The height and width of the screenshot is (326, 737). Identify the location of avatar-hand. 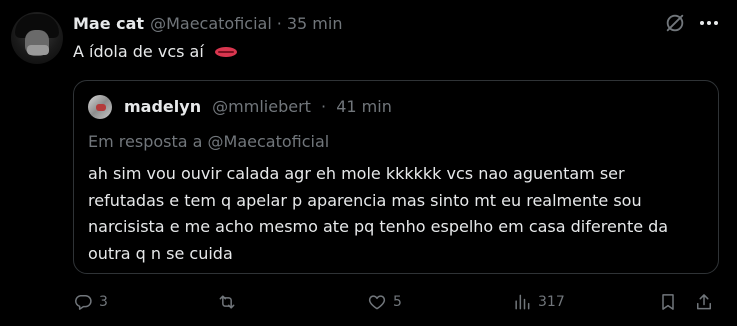
(38, 50).